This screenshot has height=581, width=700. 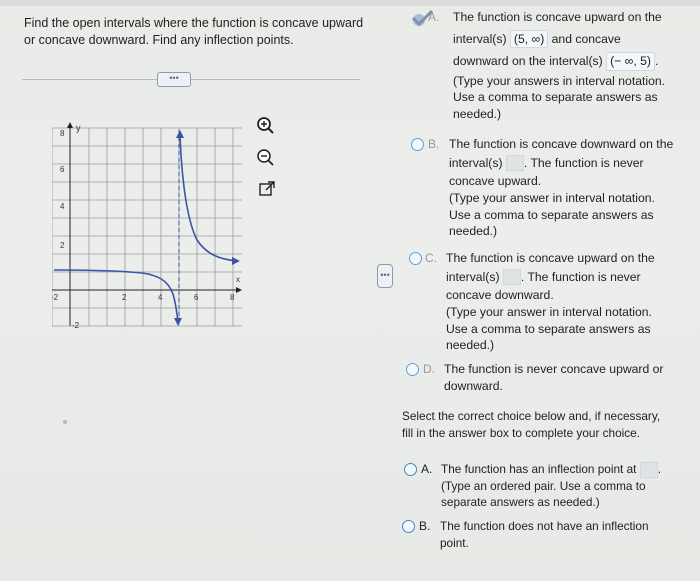 What do you see at coordinates (546, 163) in the screenshot?
I see `choice-b-line2: interval(s) . The function is never` at bounding box center [546, 163].